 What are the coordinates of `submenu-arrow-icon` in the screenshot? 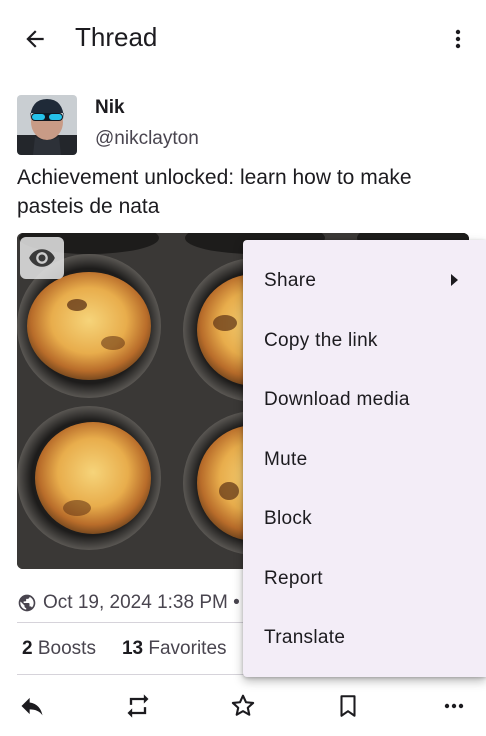 It's located at (454, 280).